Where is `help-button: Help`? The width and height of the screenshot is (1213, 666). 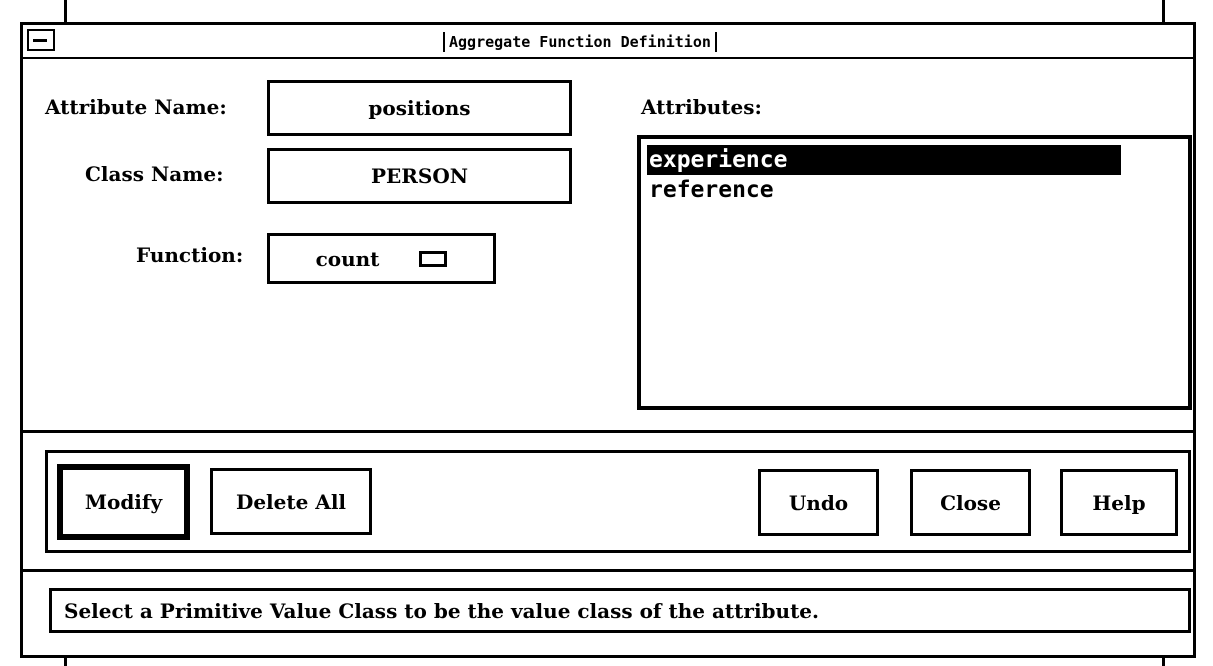 help-button: Help is located at coordinates (1119, 502).